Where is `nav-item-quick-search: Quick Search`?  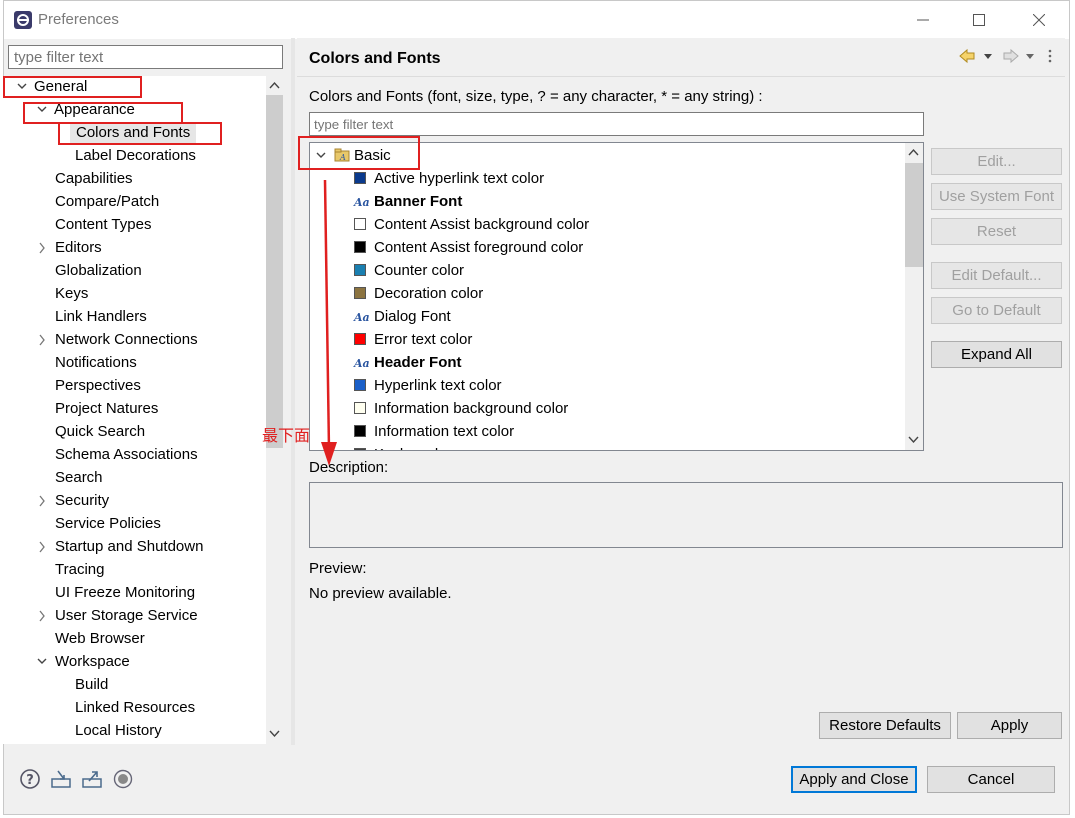
nav-item-quick-search: Quick Search is located at coordinates (100, 432).